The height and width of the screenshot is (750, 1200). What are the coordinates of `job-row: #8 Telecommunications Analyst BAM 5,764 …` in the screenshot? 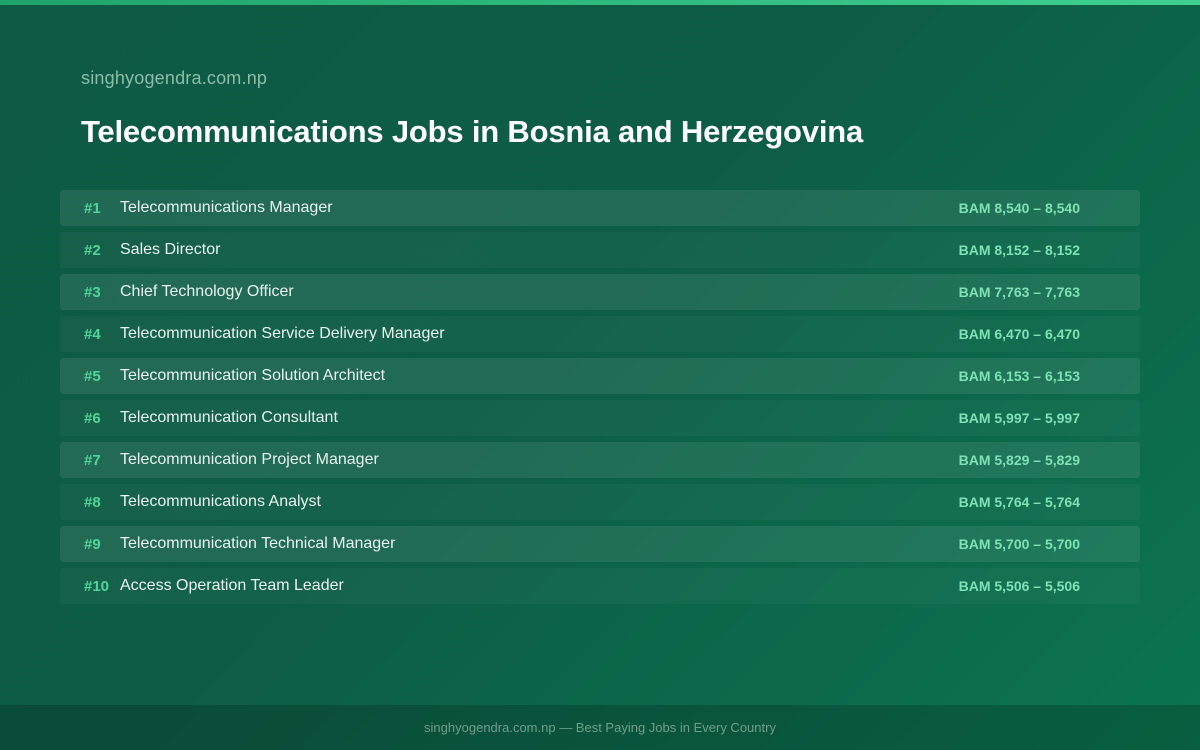 It's located at (600, 502).